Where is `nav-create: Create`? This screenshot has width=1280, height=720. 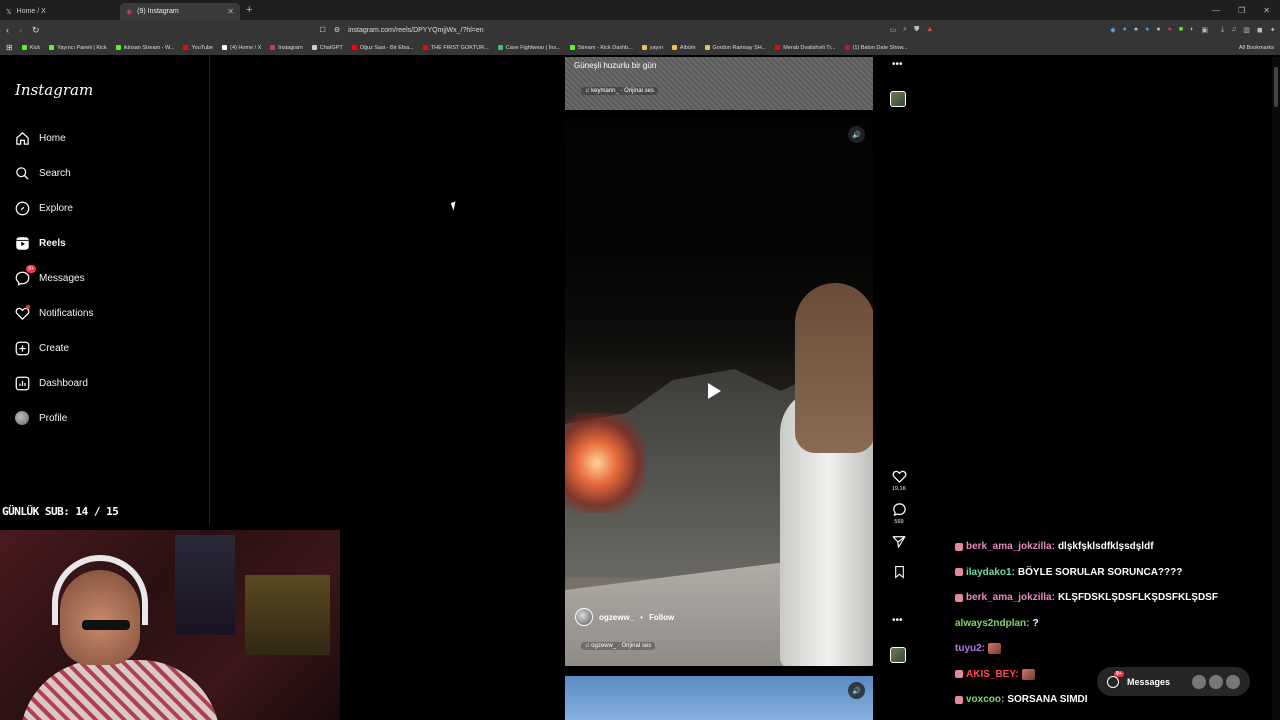
nav-create: Create is located at coordinates (41, 348).